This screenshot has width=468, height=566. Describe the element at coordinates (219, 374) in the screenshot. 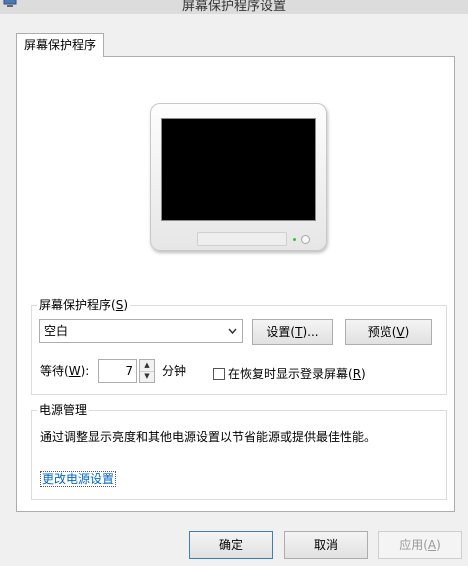

I see `resume-login-checkbox` at that location.